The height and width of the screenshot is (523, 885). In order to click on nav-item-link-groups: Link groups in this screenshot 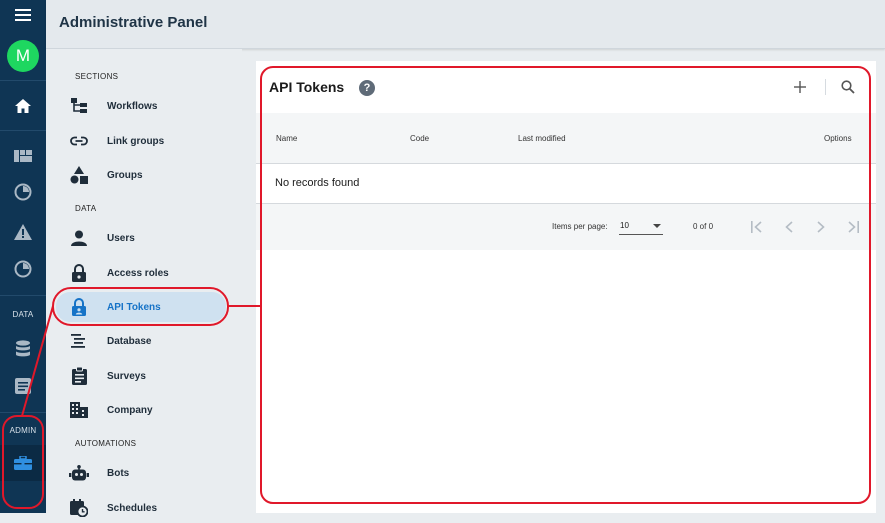, I will do `click(141, 141)`.